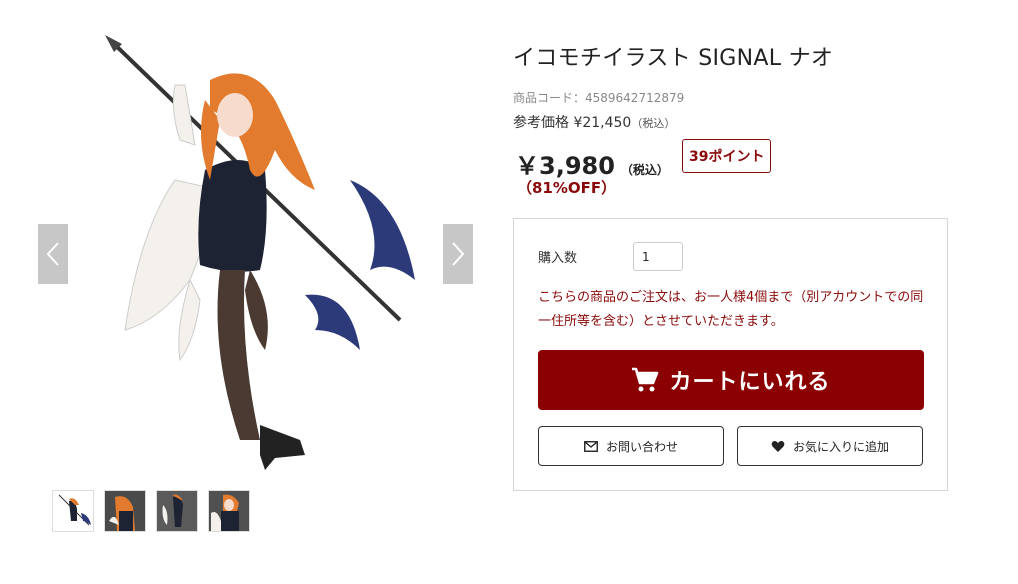 The height and width of the screenshot is (584, 1018). I want to click on add-favorite-button: お気に入りに追加, so click(830, 446).